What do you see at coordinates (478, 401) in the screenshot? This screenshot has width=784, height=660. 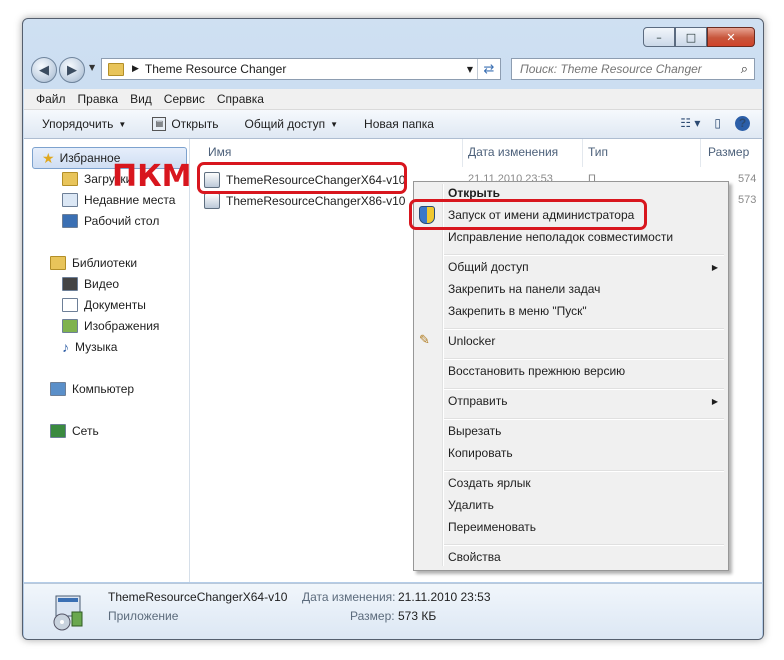 I see `menu-item-send-to: Отправить` at bounding box center [478, 401].